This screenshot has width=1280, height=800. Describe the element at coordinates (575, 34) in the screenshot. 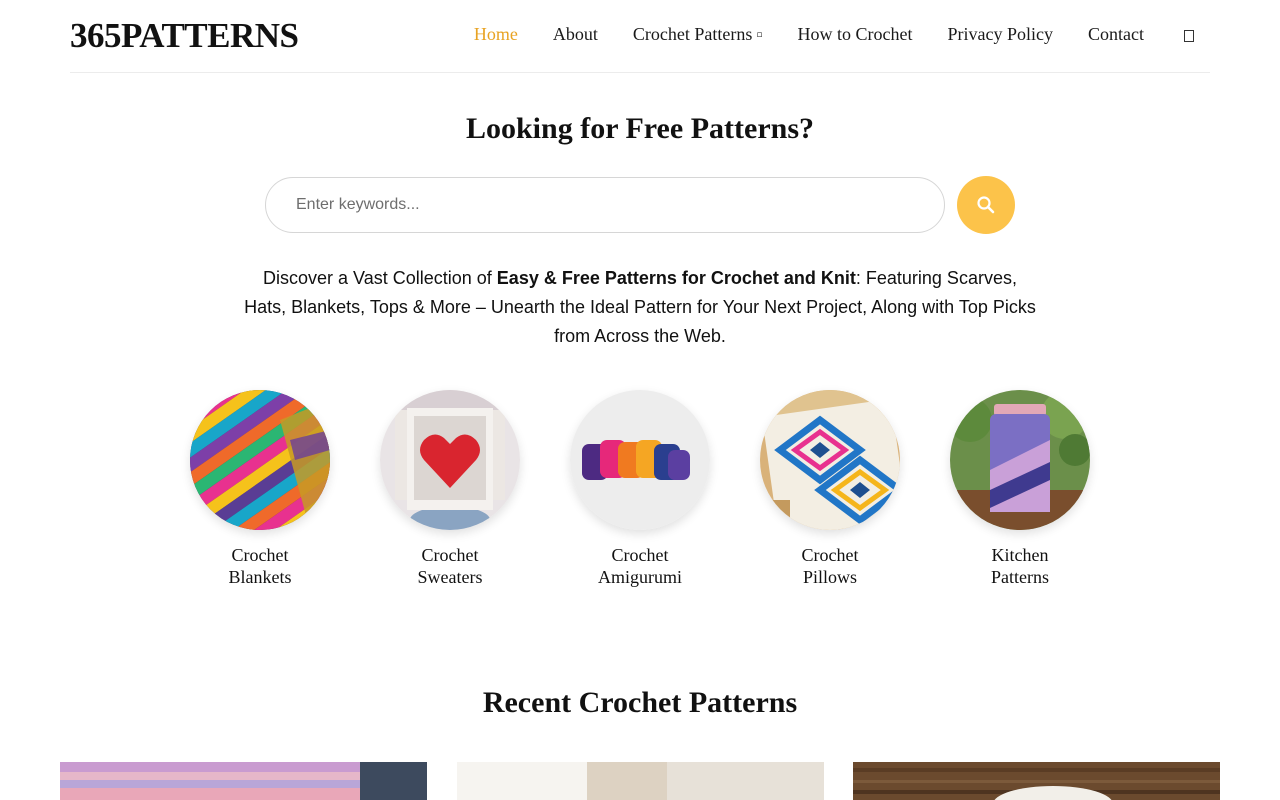

I see `nav-about: About` at that location.